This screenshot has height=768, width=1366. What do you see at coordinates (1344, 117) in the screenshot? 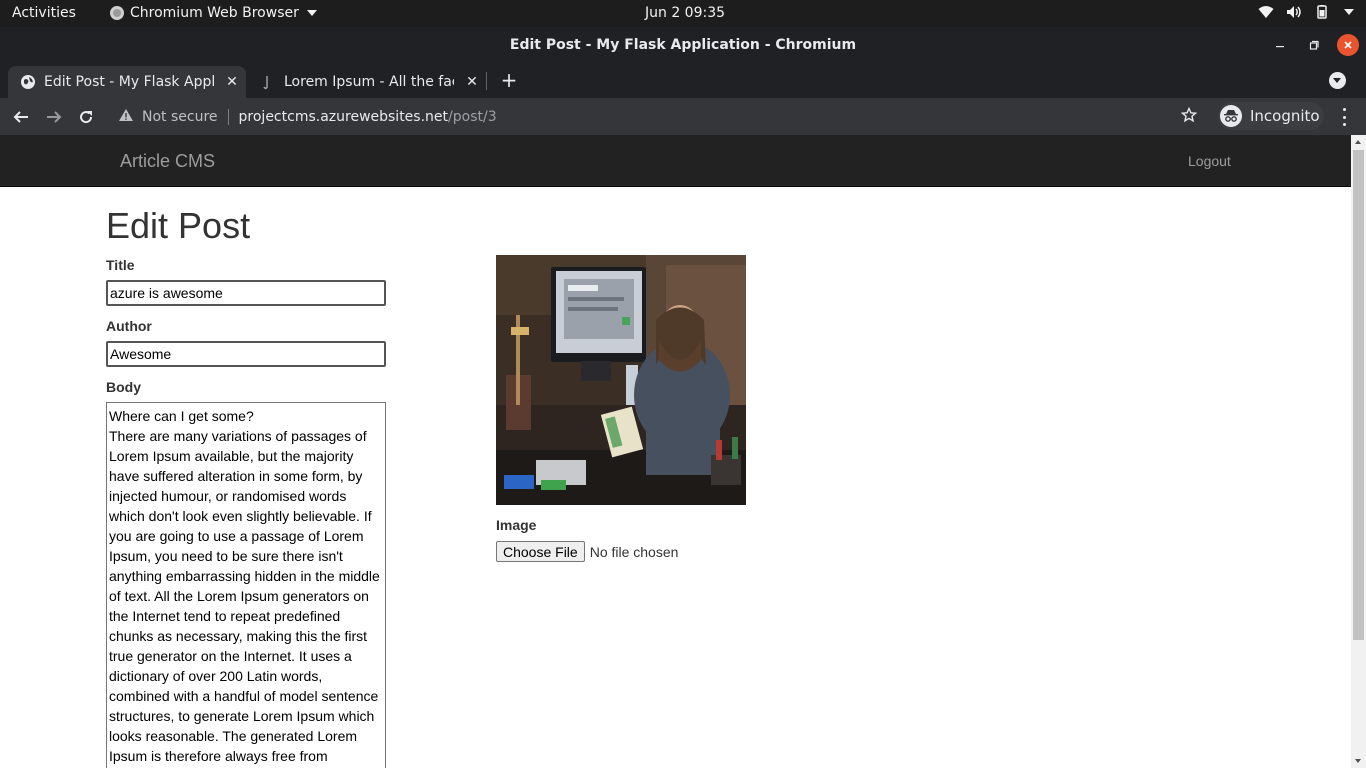
I see `browser-menu-icon` at bounding box center [1344, 117].